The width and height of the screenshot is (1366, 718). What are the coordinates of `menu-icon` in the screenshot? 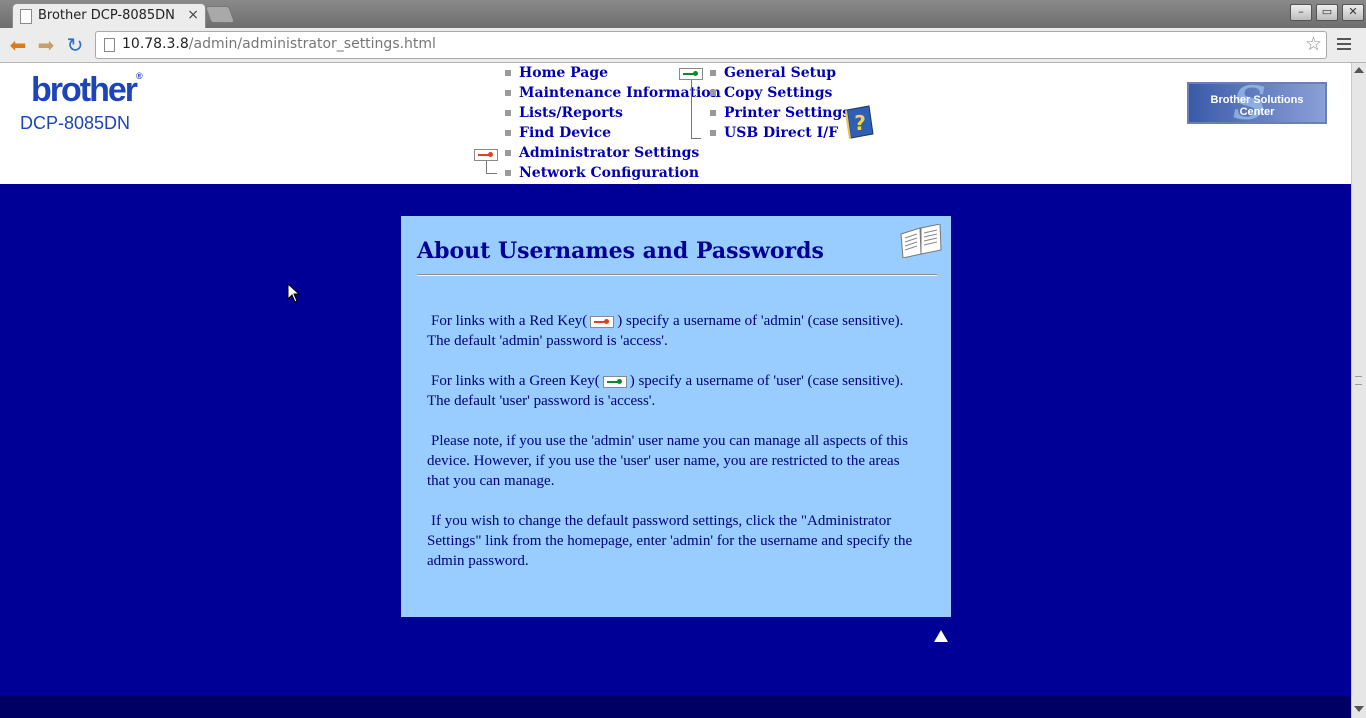 It's located at (1344, 44).